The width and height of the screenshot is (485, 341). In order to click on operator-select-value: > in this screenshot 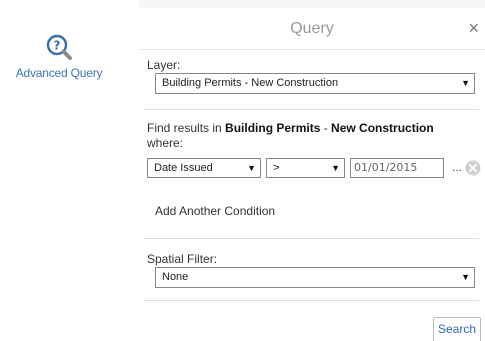, I will do `click(276, 168)`.